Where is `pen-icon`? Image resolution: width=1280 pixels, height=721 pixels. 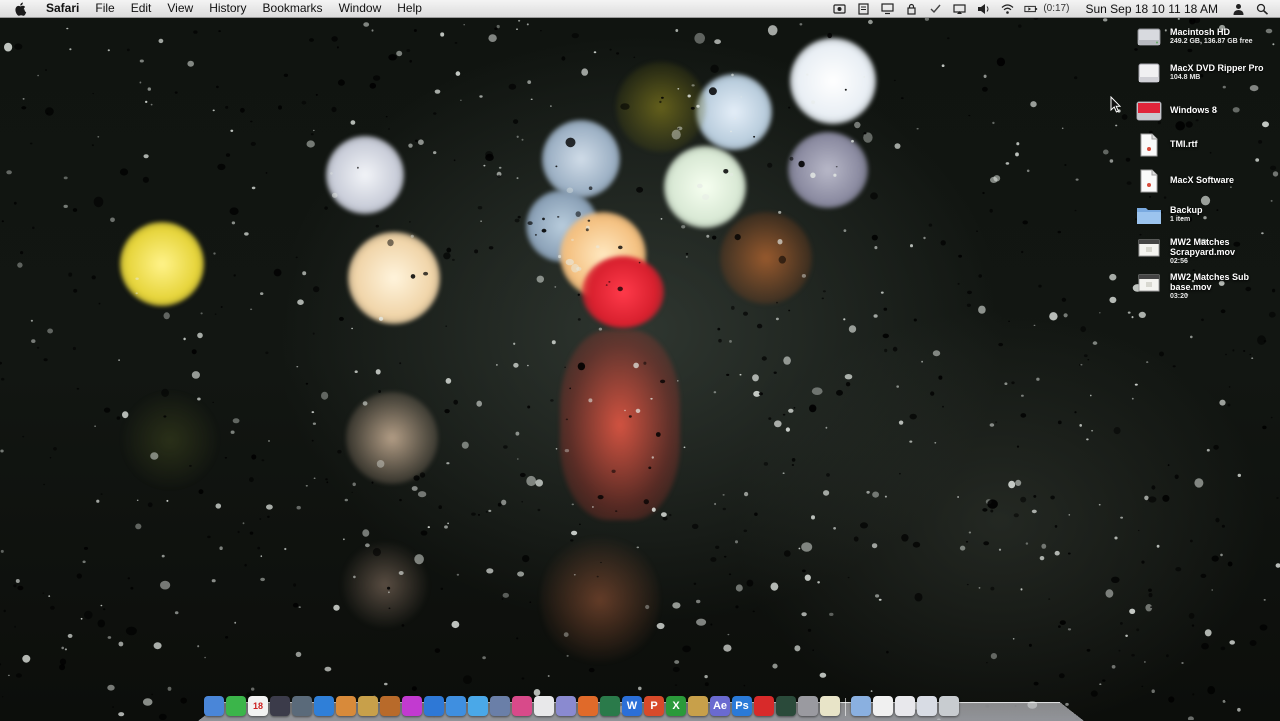 pen-icon is located at coordinates (566, 706).